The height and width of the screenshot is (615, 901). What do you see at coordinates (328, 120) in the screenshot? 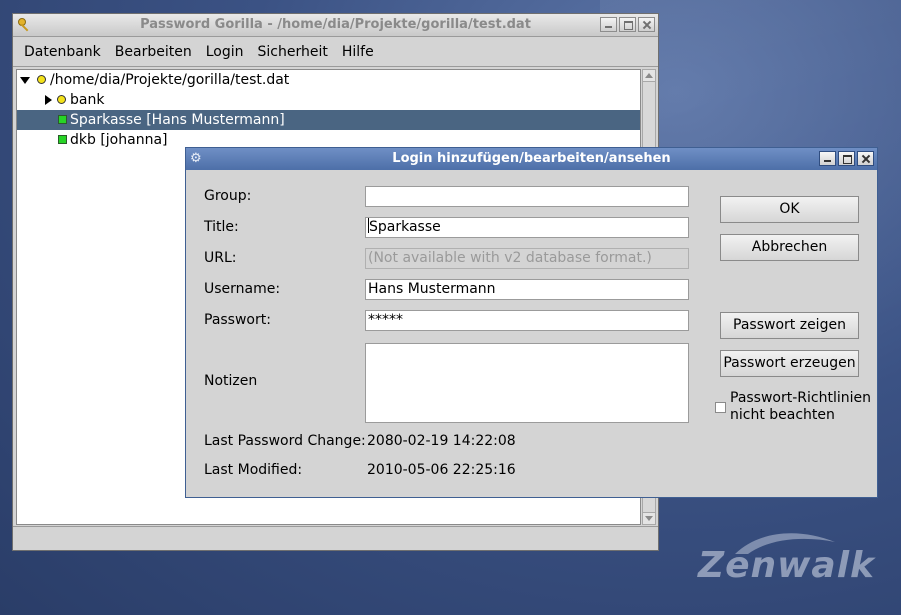
I see `tree-entry-row: Sparkasse [Hans Mustermann]` at bounding box center [328, 120].